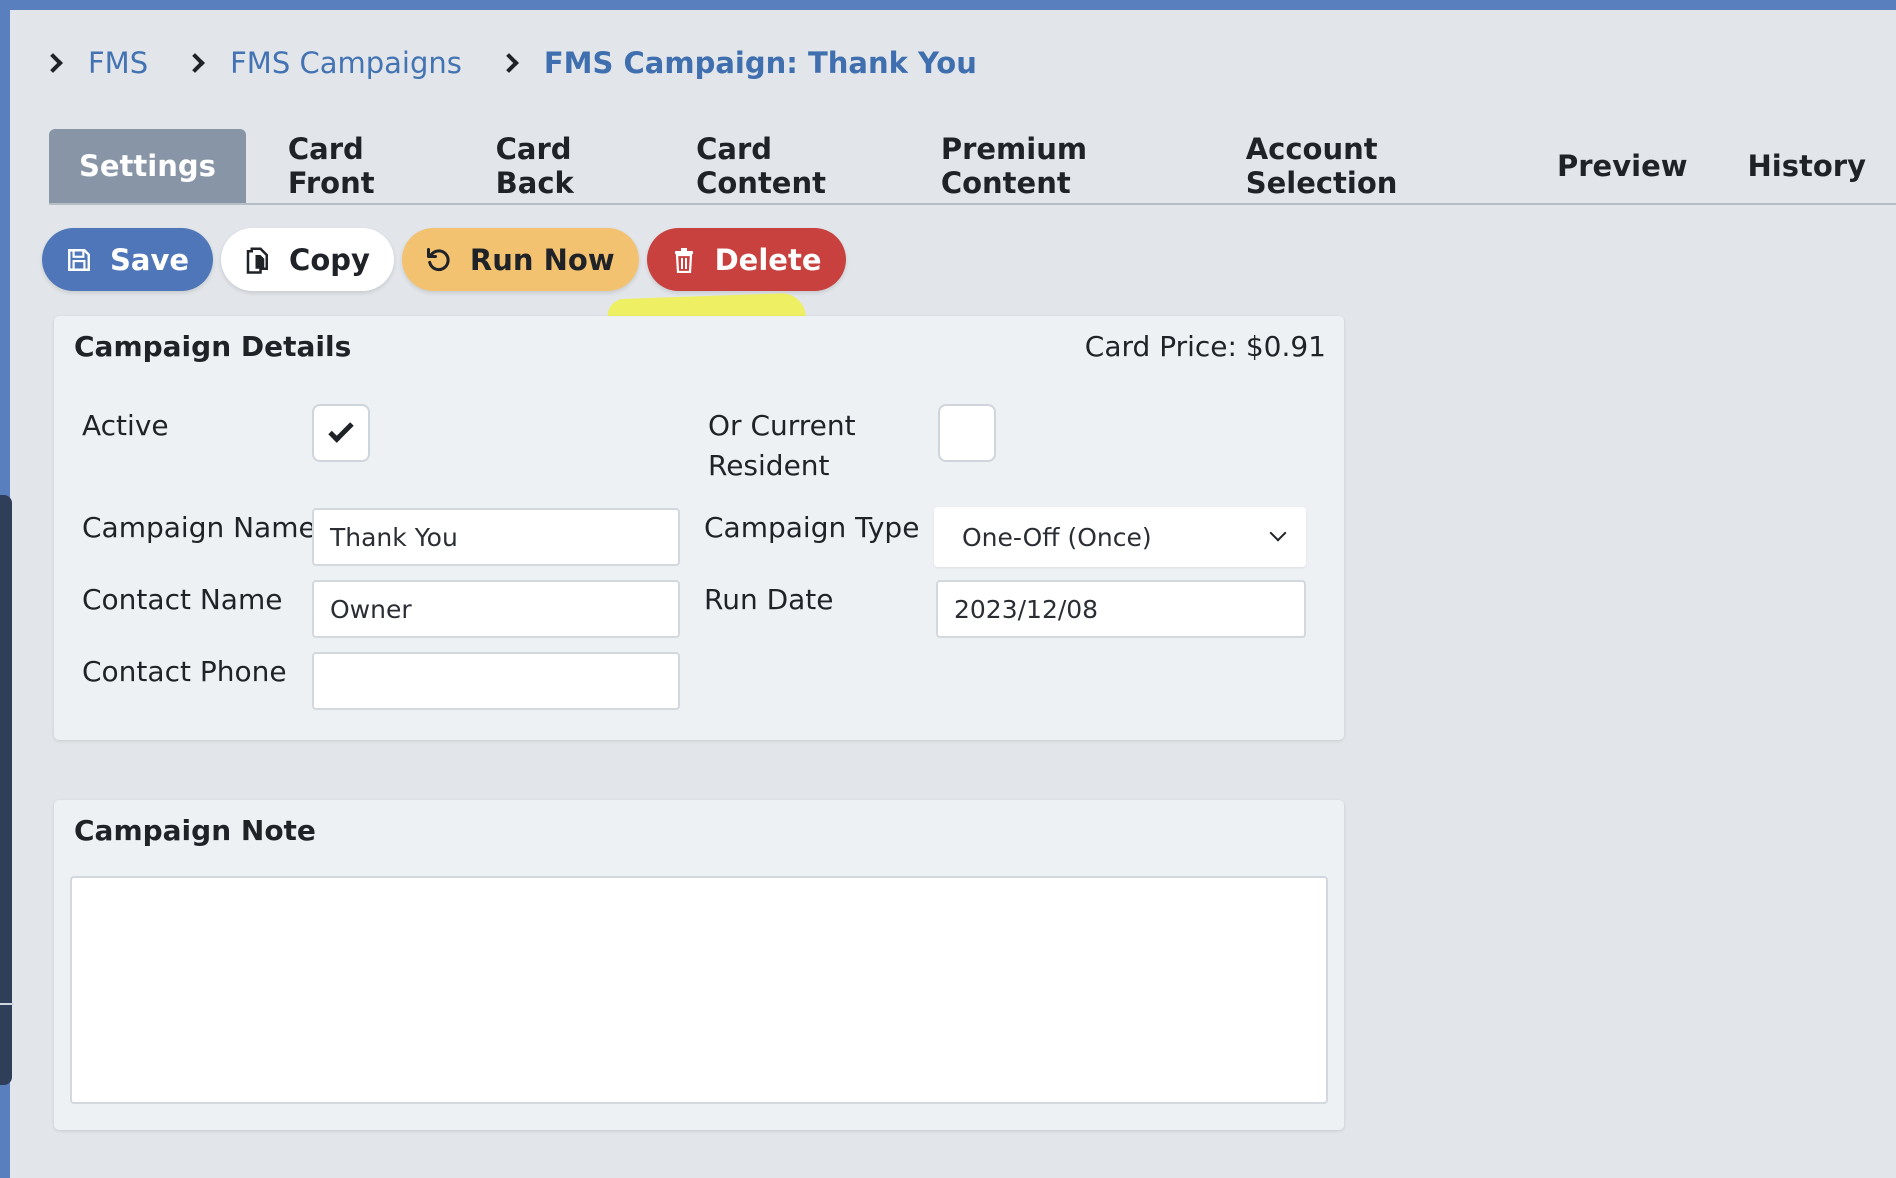 The width and height of the screenshot is (1896, 1178). What do you see at coordinates (79, 260) in the screenshot?
I see `floppy-disk-icon` at bounding box center [79, 260].